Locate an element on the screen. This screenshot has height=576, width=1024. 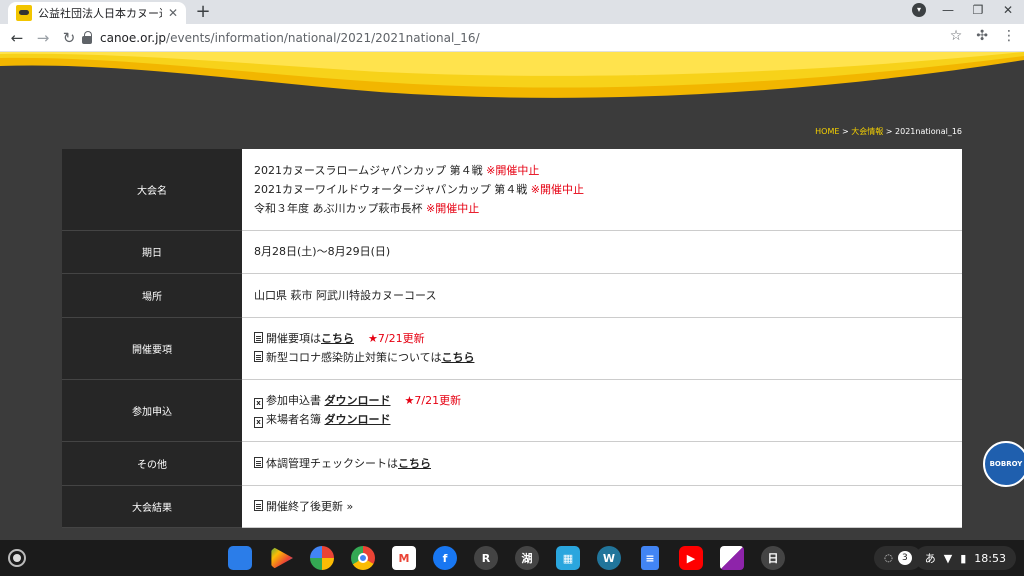
health-check-text: 体調管理チェックシートは is located at coordinates (332, 463).